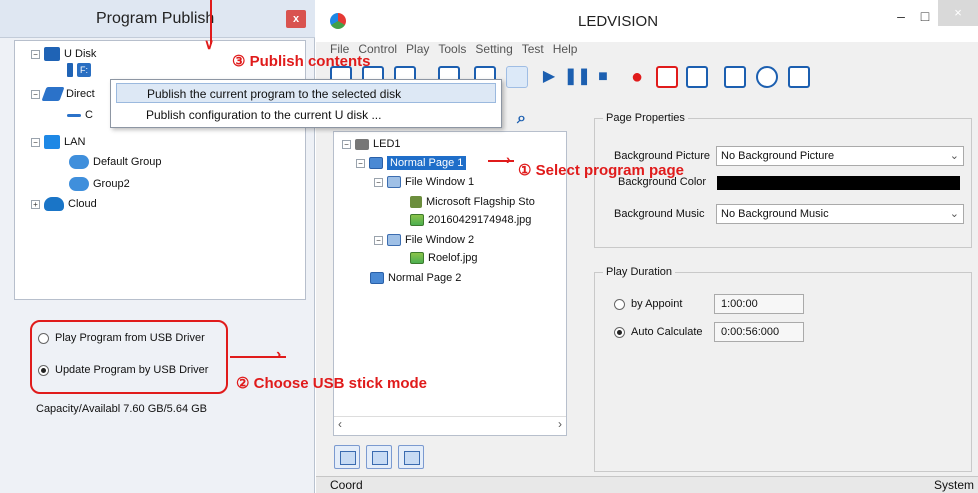  I want to click on expand-icon: +, so click(35, 204).